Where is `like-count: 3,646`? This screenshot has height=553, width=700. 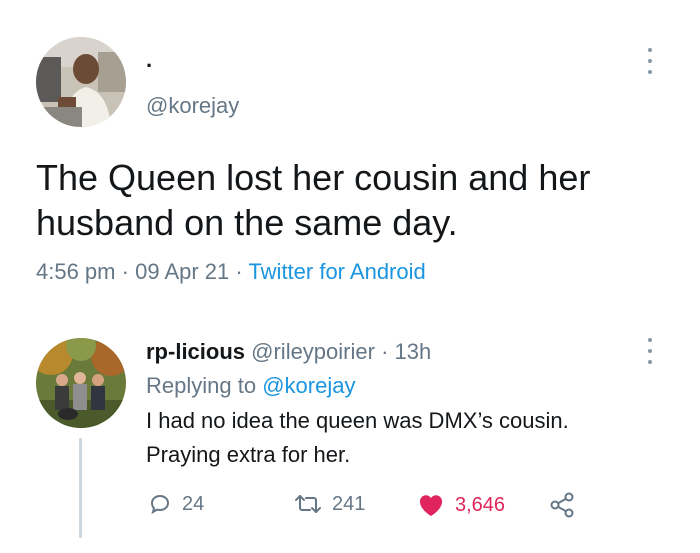 like-count: 3,646 is located at coordinates (480, 504).